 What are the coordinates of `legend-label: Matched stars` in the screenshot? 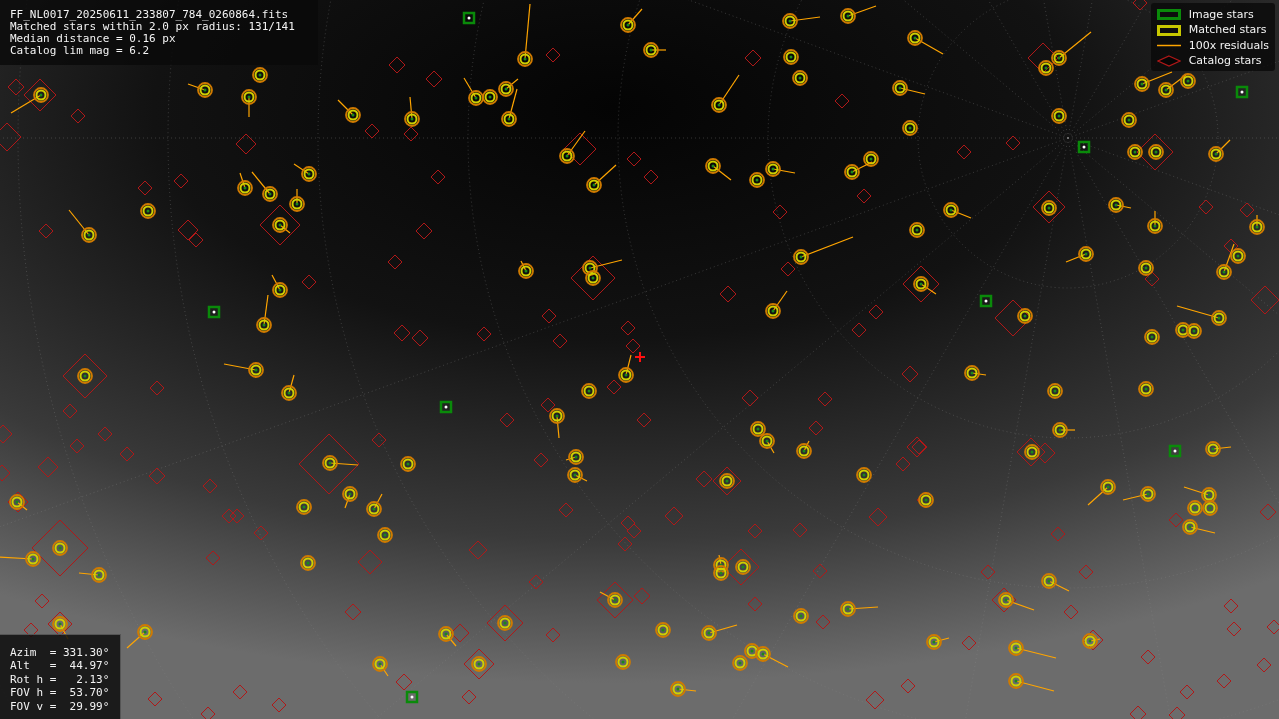 It's located at (1227, 30).